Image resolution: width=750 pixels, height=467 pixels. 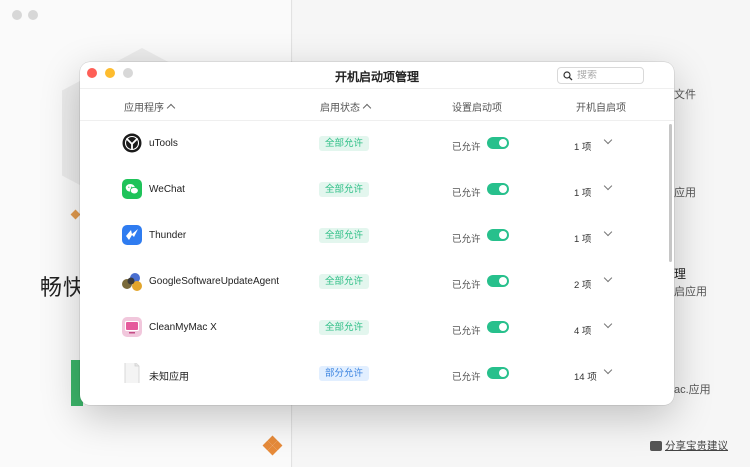 What do you see at coordinates (583, 331) in the screenshot?
I see `item-count: 4 项` at bounding box center [583, 331].